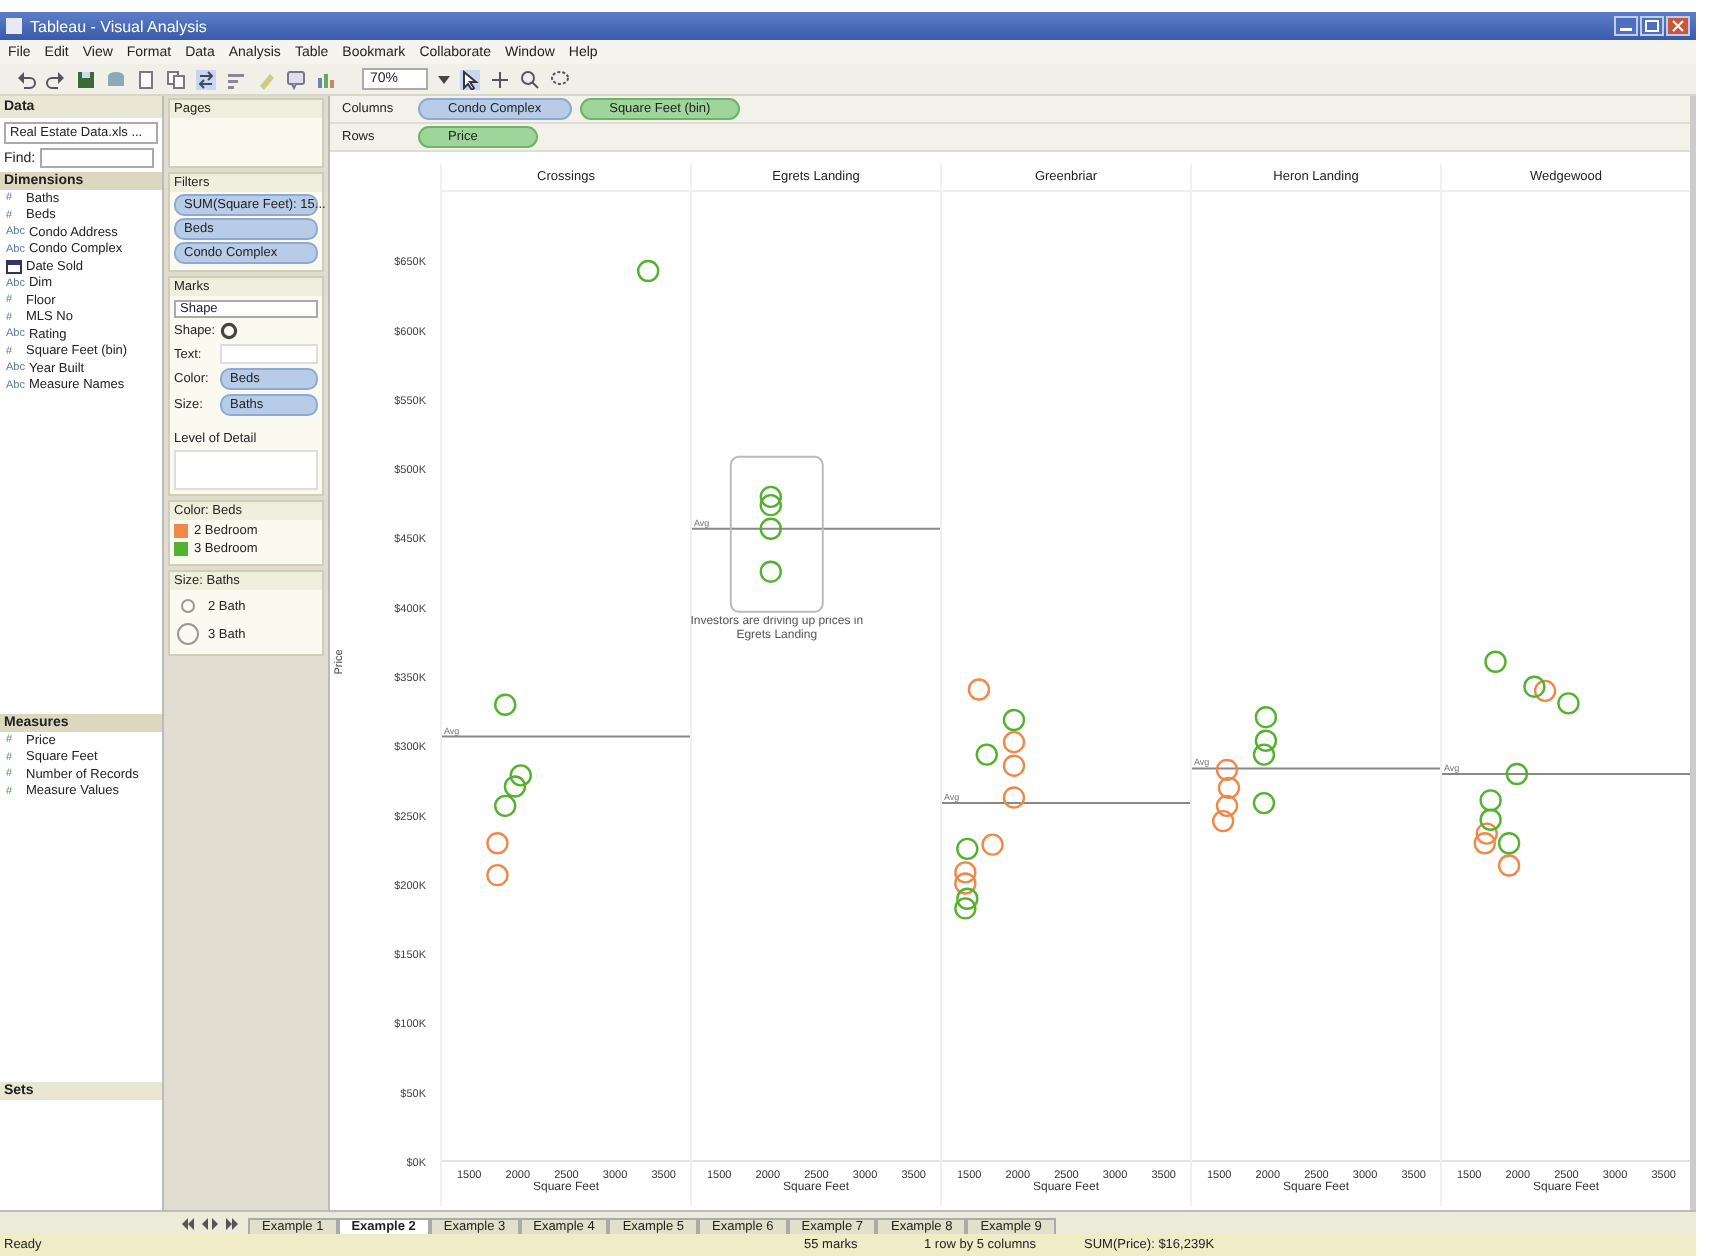 Image resolution: width=1712 pixels, height=1256 pixels. I want to click on pencil-icon, so click(266, 79).